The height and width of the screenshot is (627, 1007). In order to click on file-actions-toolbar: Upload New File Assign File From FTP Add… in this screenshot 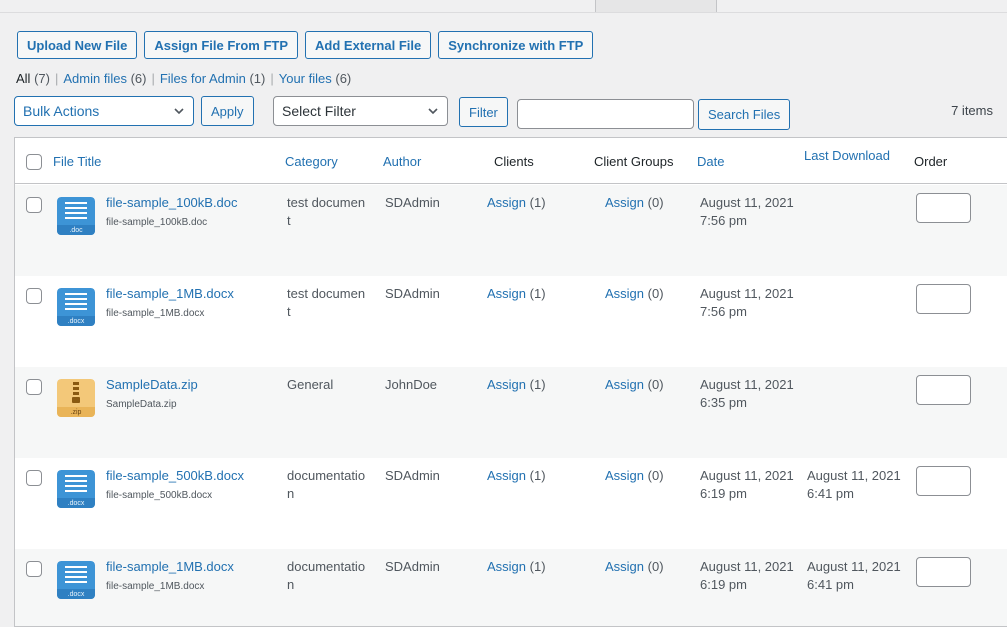, I will do `click(305, 45)`.